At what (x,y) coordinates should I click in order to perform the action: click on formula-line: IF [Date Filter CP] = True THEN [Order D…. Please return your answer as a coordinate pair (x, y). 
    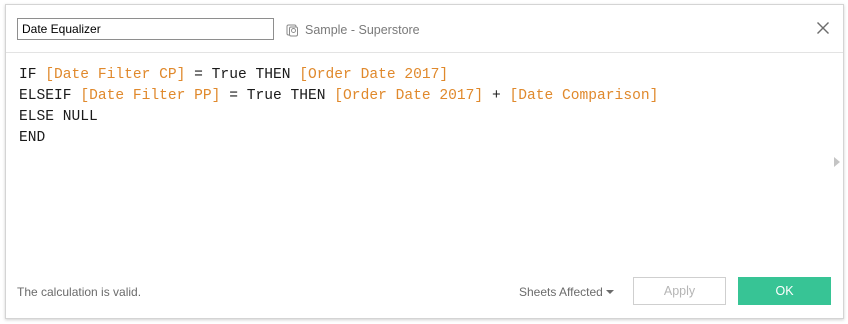
    Looking at the image, I should click on (419, 75).